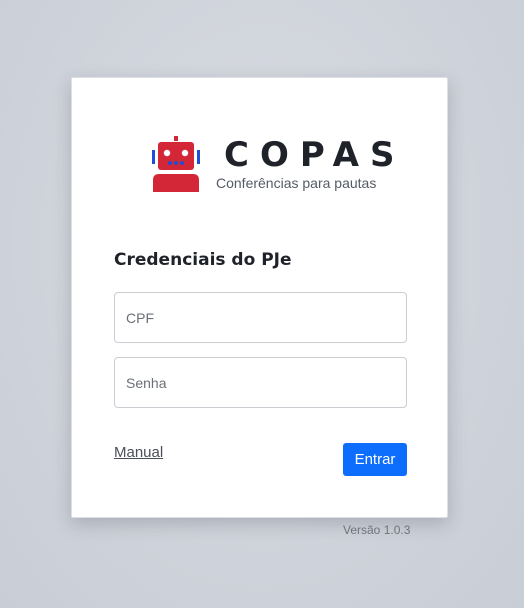  Describe the element at coordinates (375, 459) in the screenshot. I see `login-button: Entrar` at that location.